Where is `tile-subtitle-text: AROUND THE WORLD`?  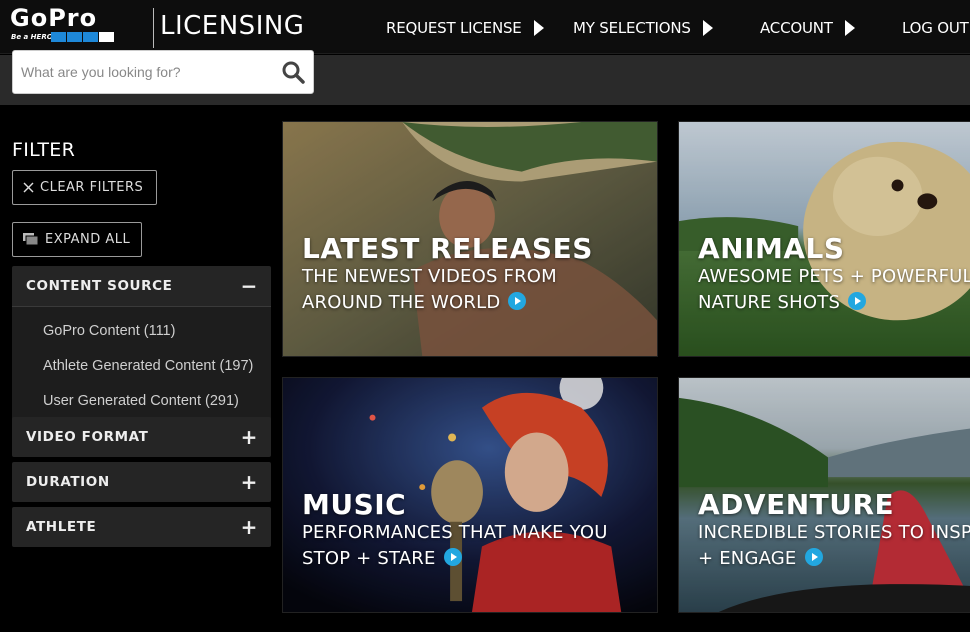 tile-subtitle-text: AROUND THE WORLD is located at coordinates (401, 302).